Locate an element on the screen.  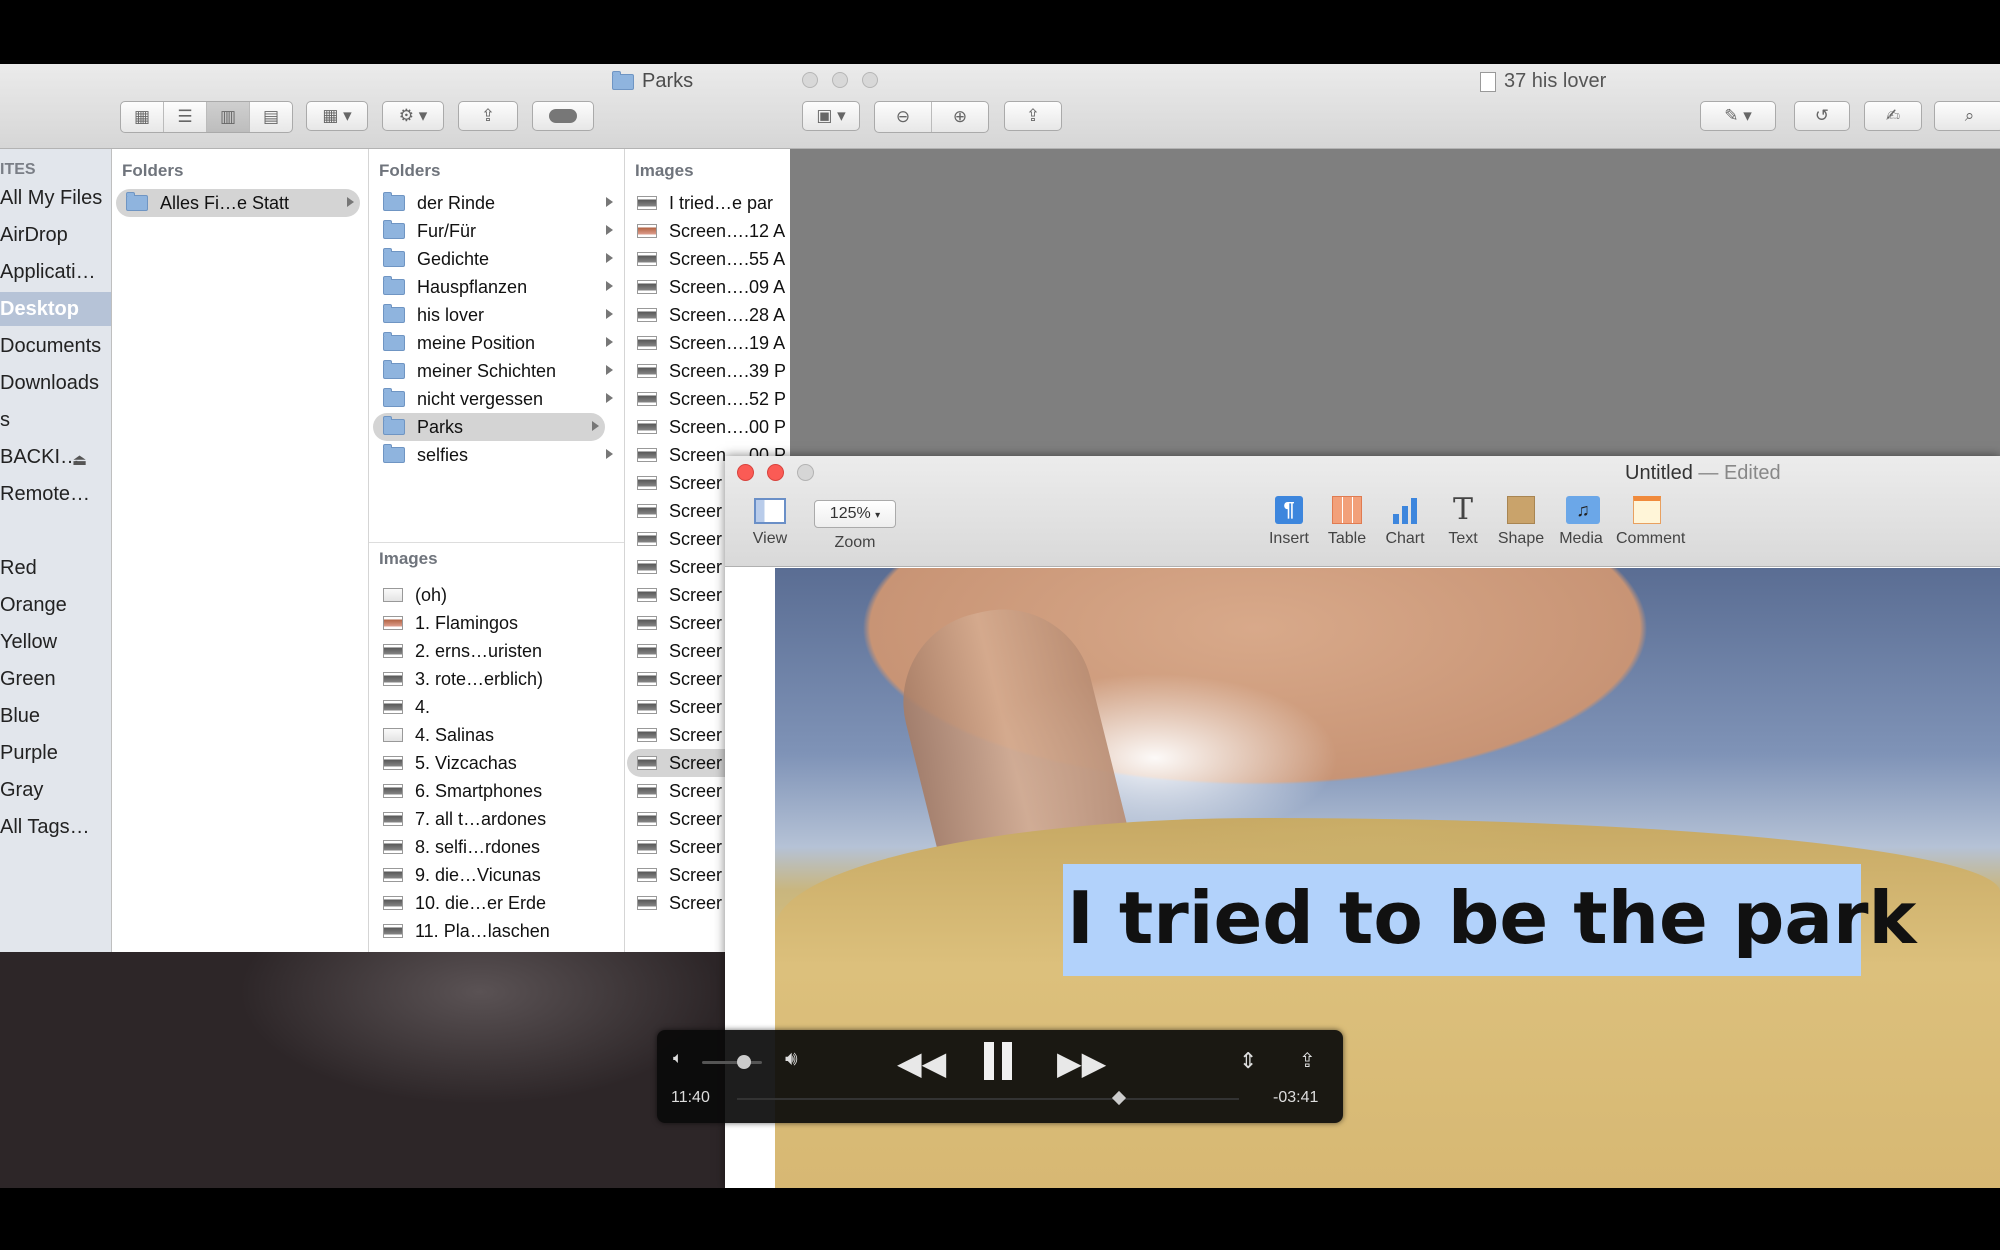
image-row: Screen….19 A is located at coordinates (708, 343).